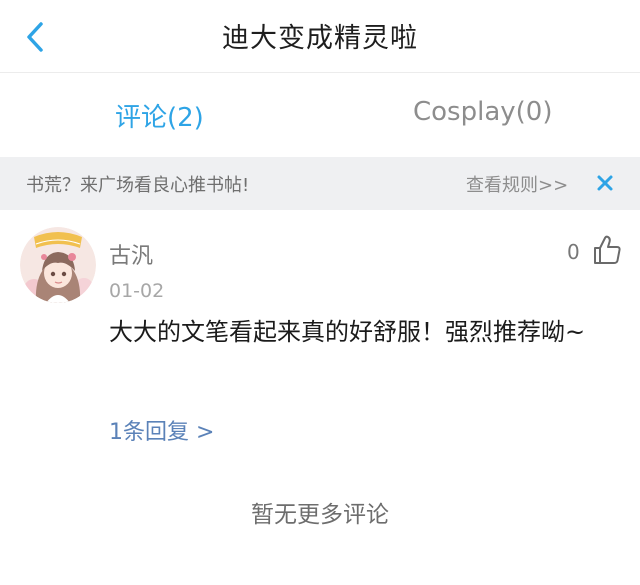  Describe the element at coordinates (482, 112) in the screenshot. I see `tab-cosplay: Cosplay(0)` at that location.